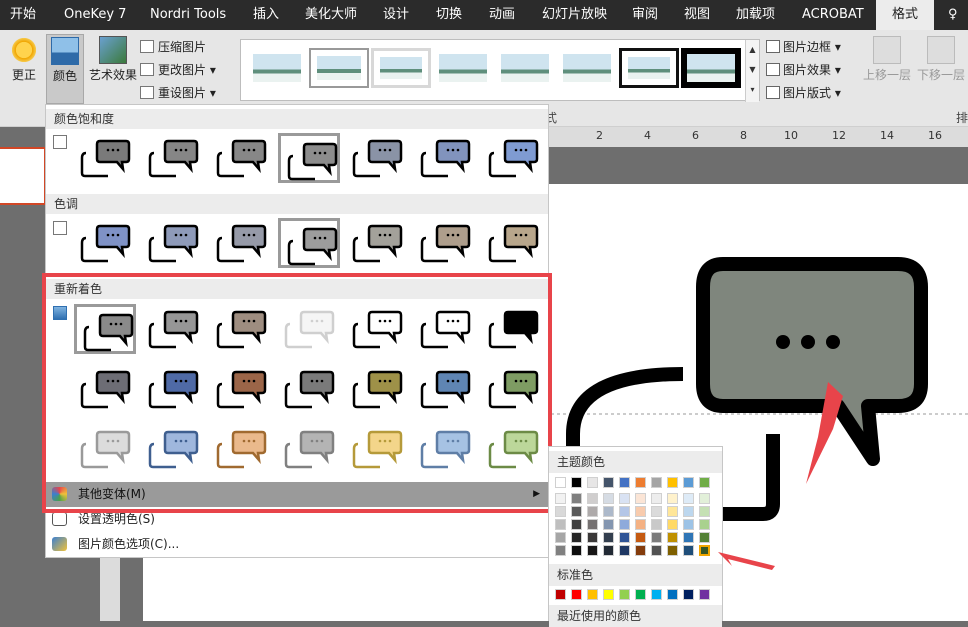  What do you see at coordinates (24, 59) in the screenshot?
I see `corrections-button: 更正` at bounding box center [24, 59].